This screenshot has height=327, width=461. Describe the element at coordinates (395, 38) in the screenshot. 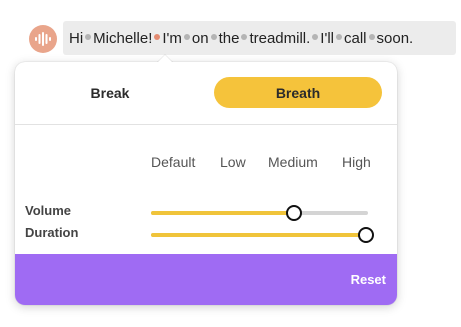

I see `sentence-word: soon.` at that location.